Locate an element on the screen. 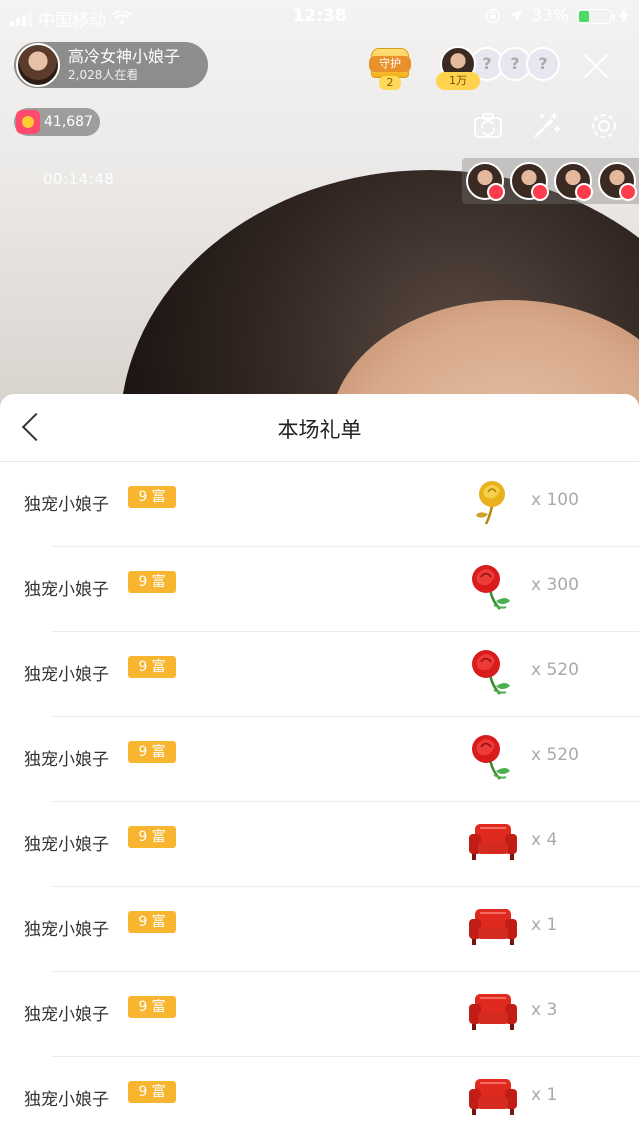 This screenshot has width=639, height=1134. sheet-title: 本场礼单 is located at coordinates (319, 430).